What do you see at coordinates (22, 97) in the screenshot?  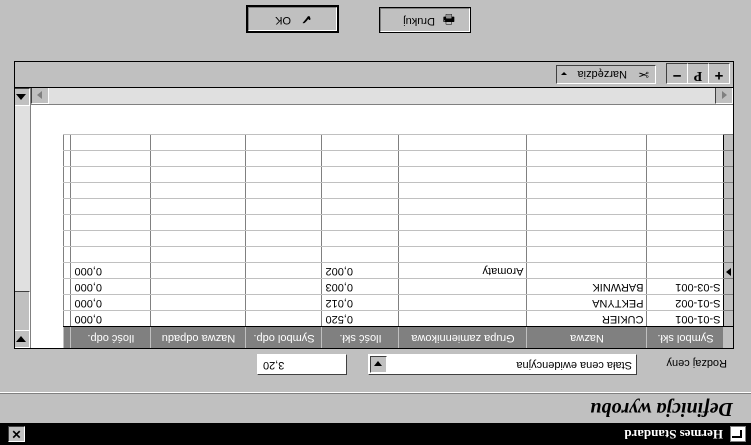 I see `scroll-up-arrow-icon` at bounding box center [22, 97].